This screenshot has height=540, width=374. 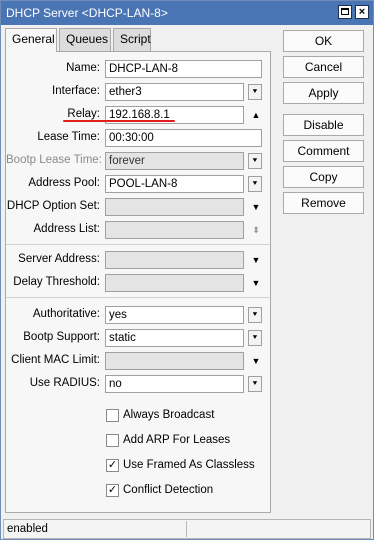 I want to click on conflict-detection-checkbox: ✓, so click(x=112, y=490).